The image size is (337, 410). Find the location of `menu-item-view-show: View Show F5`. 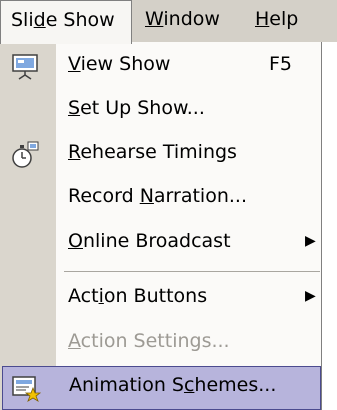

menu-item-view-show: View Show F5 is located at coordinates (160, 67).